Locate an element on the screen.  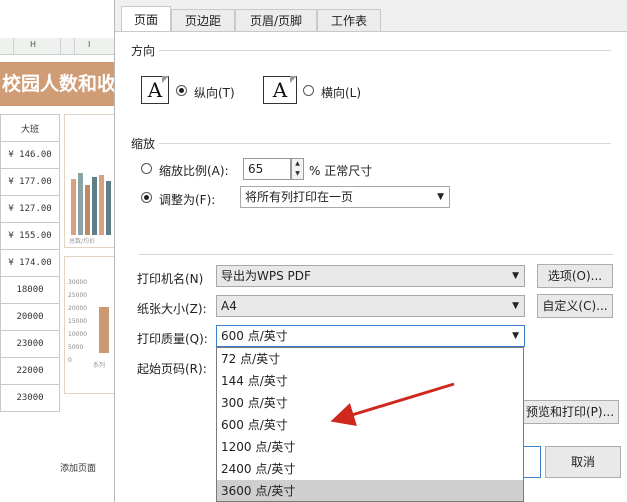
scaling-section-title: 缩放 is located at coordinates (143, 144).